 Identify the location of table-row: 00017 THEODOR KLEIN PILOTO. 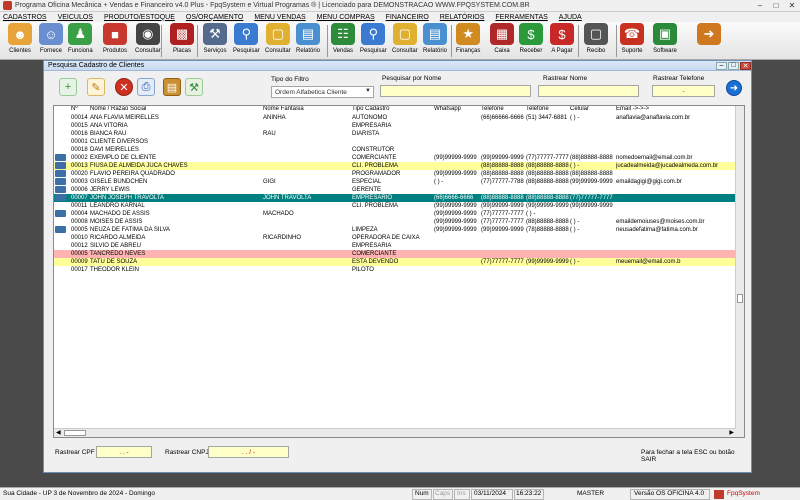
(395, 270).